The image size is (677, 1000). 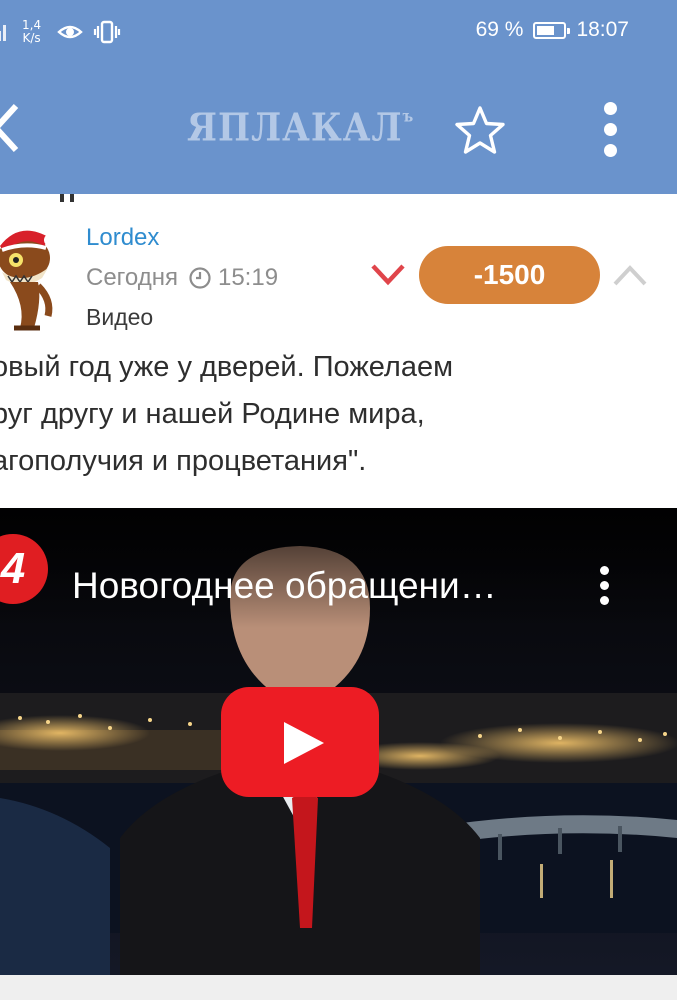 What do you see at coordinates (70, 32) in the screenshot?
I see `eye-icon` at bounding box center [70, 32].